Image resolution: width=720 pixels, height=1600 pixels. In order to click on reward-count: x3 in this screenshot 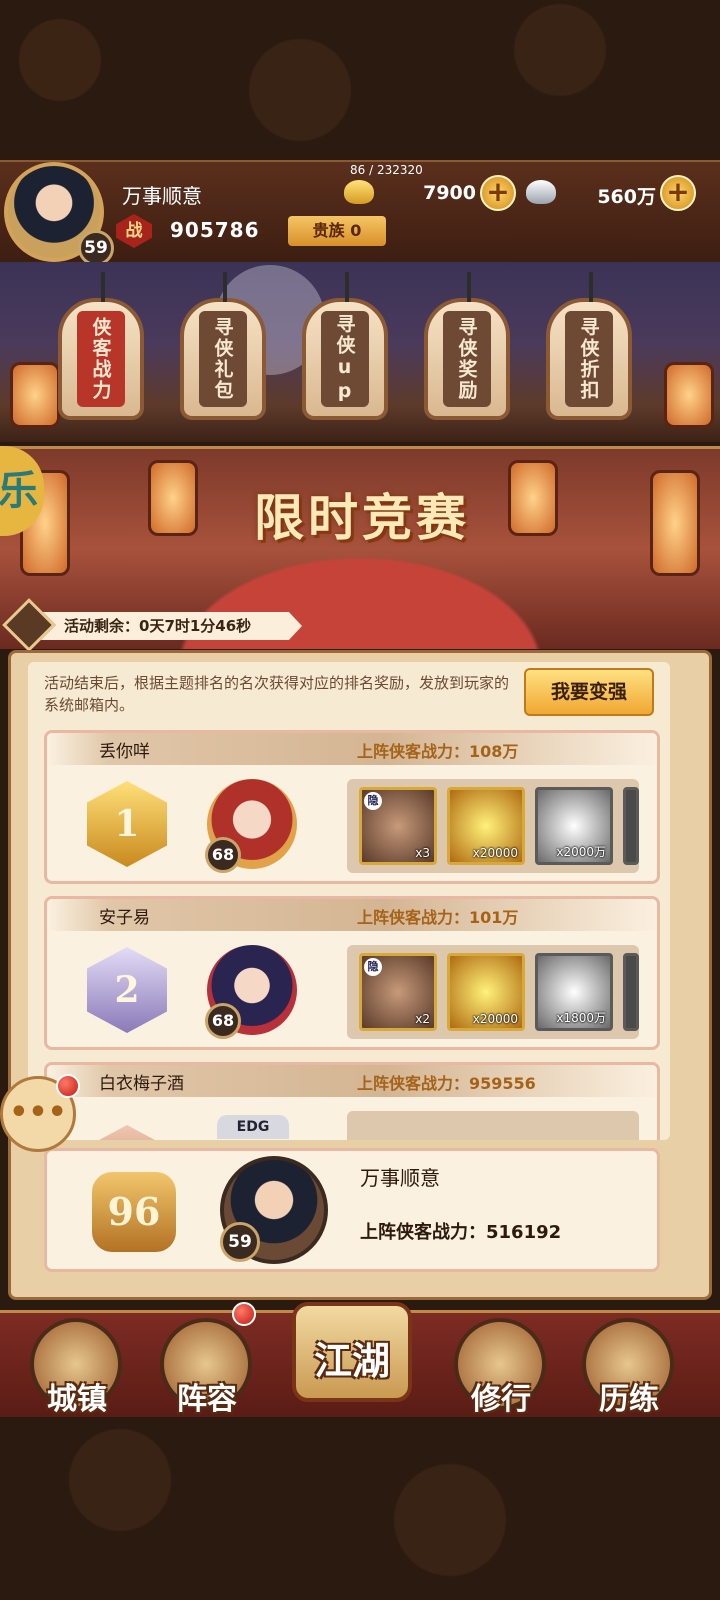, I will do `click(422, 853)`.